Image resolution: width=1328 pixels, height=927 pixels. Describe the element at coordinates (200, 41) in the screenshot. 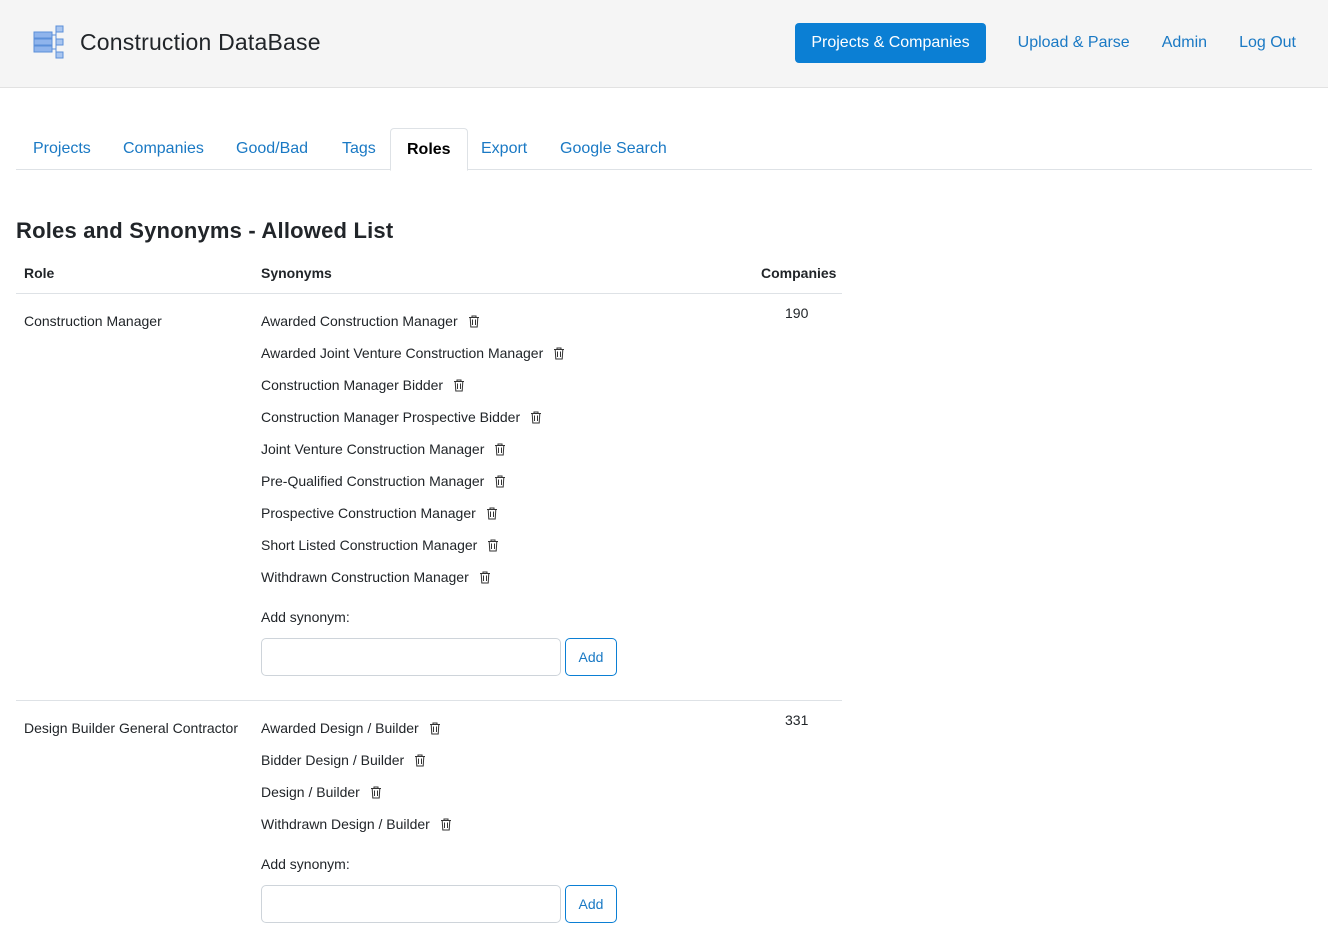

I see `app-title: Construction DataBase` at that location.